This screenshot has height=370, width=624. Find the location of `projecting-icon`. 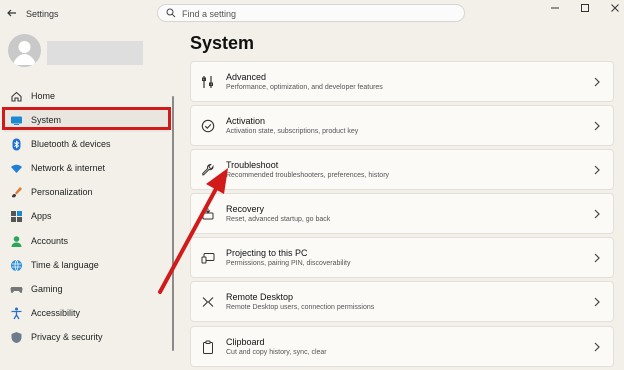

projecting-icon is located at coordinates (208, 258).